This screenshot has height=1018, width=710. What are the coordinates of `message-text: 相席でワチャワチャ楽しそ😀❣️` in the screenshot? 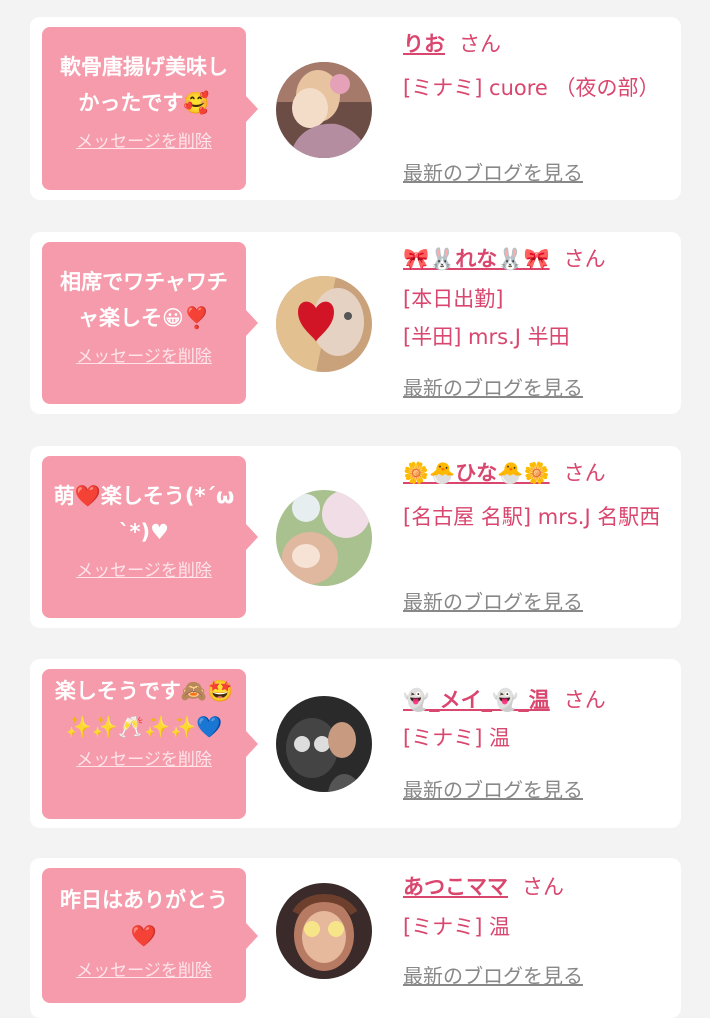 It's located at (144, 300).